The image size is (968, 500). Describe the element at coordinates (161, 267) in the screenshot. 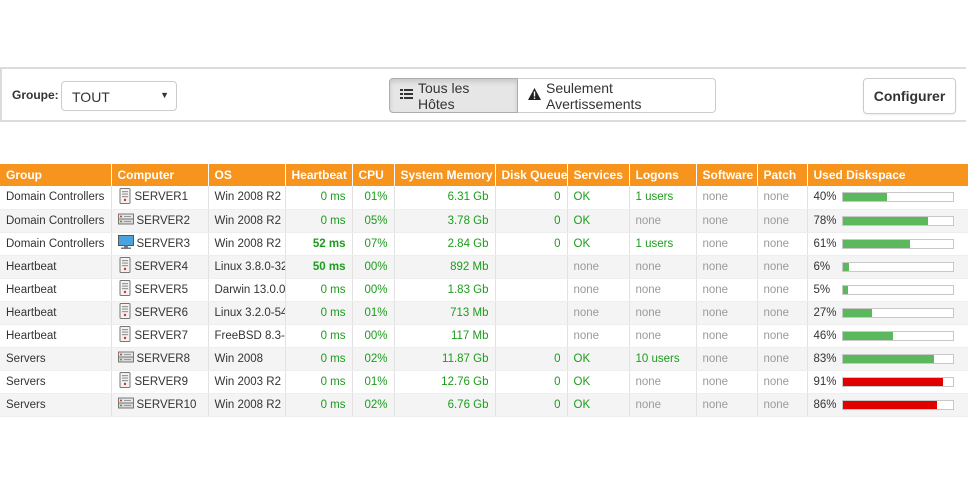

I see `computer-name: SERVER4` at that location.